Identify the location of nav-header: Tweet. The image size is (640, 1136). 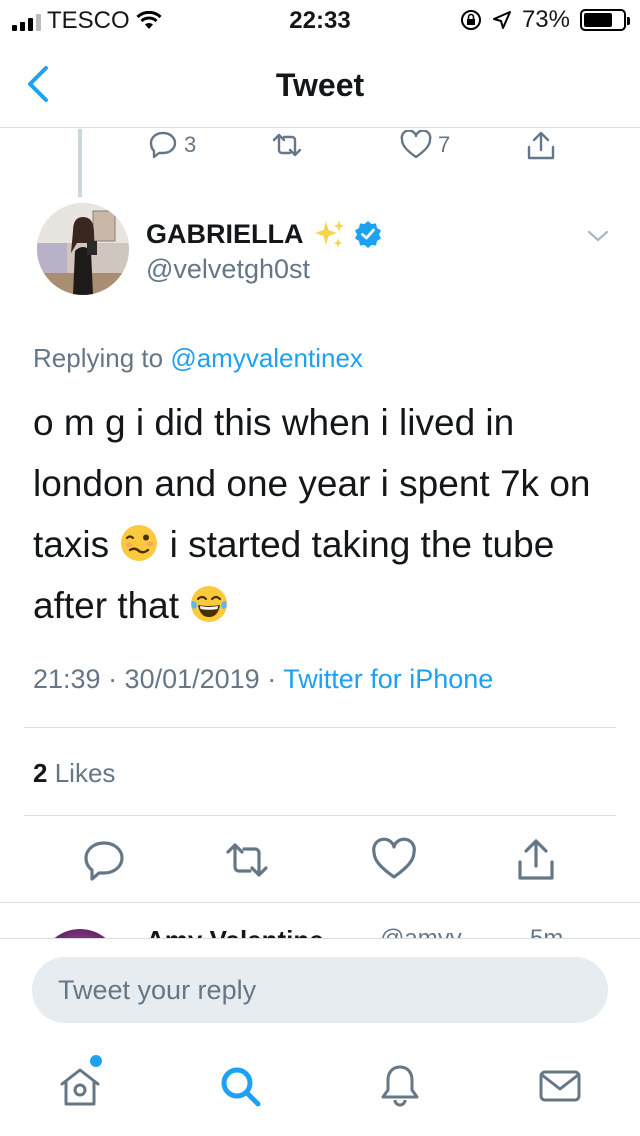
(320, 84).